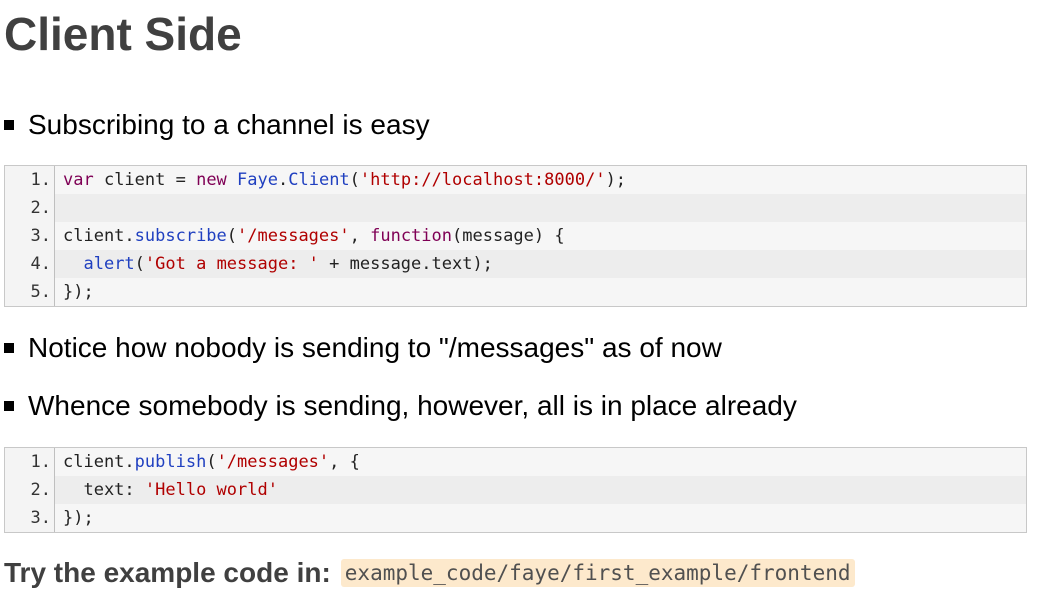  I want to click on code-token: alert, so click(109, 264).